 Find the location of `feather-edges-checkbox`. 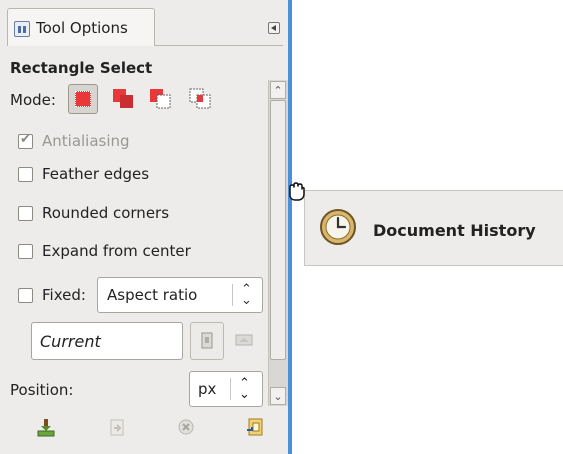

feather-edges-checkbox is located at coordinates (25, 174).